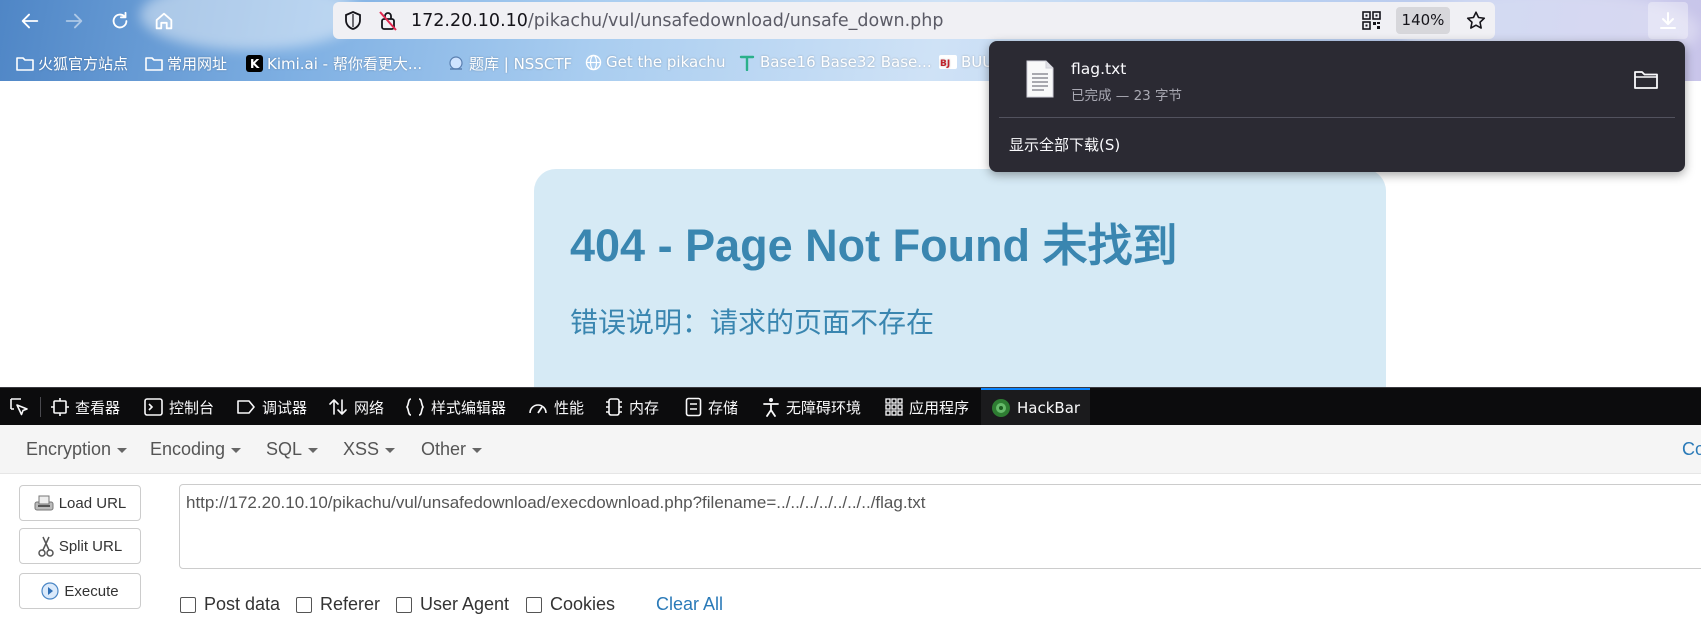  I want to click on tab-console: 控制台, so click(179, 407).